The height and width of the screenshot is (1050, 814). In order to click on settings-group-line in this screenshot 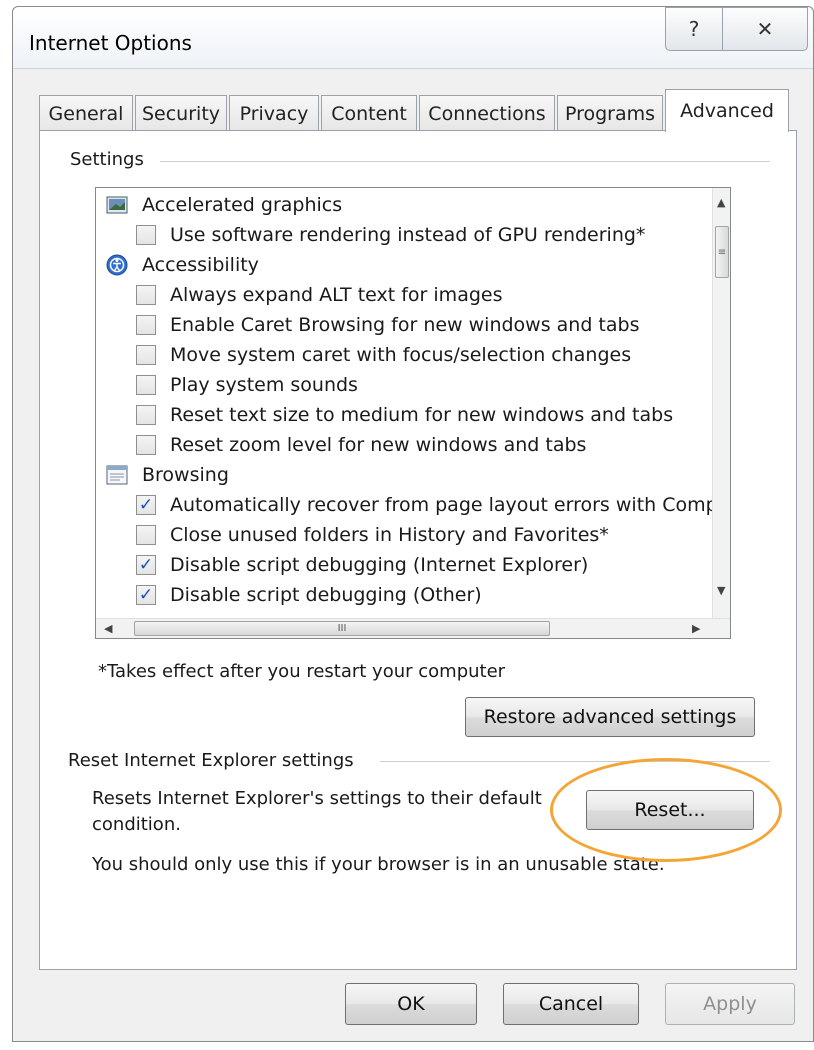, I will do `click(465, 161)`.